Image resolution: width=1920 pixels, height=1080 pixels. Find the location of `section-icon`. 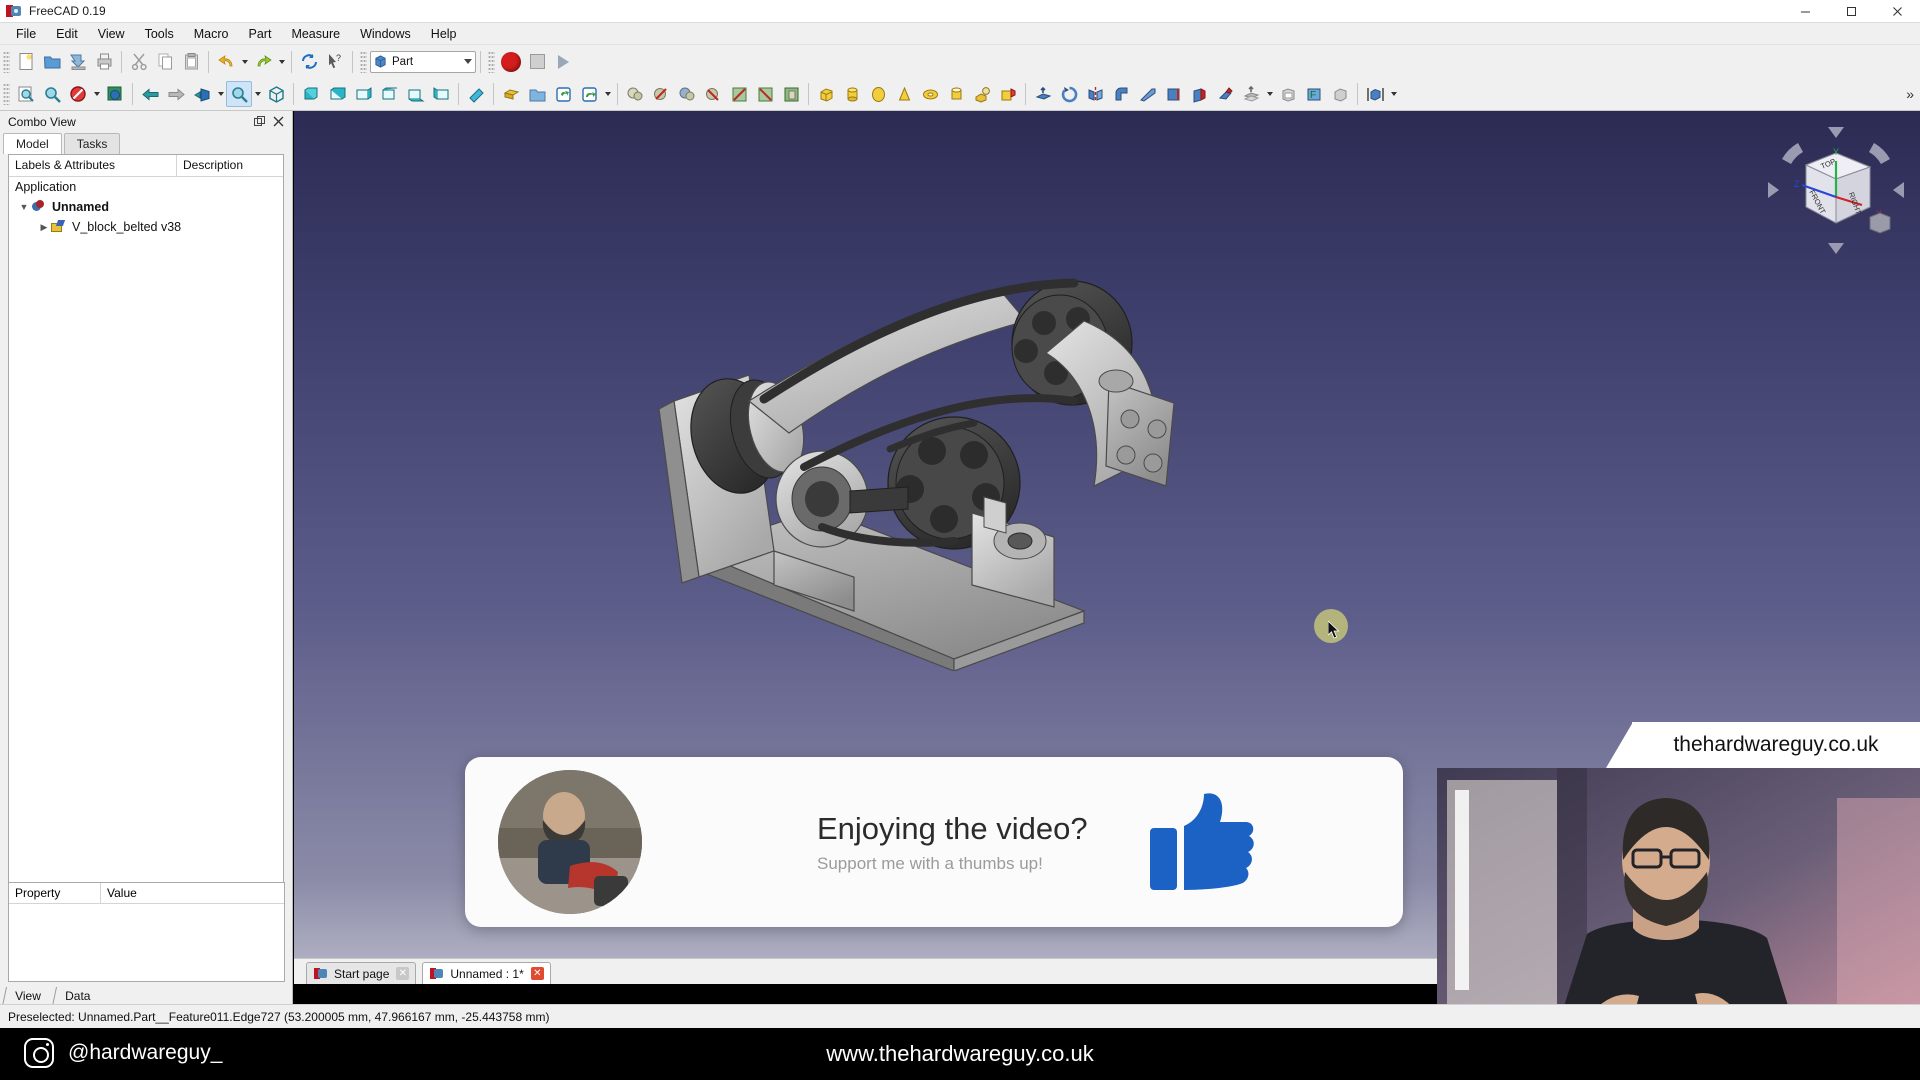

section-icon is located at coordinates (739, 94).